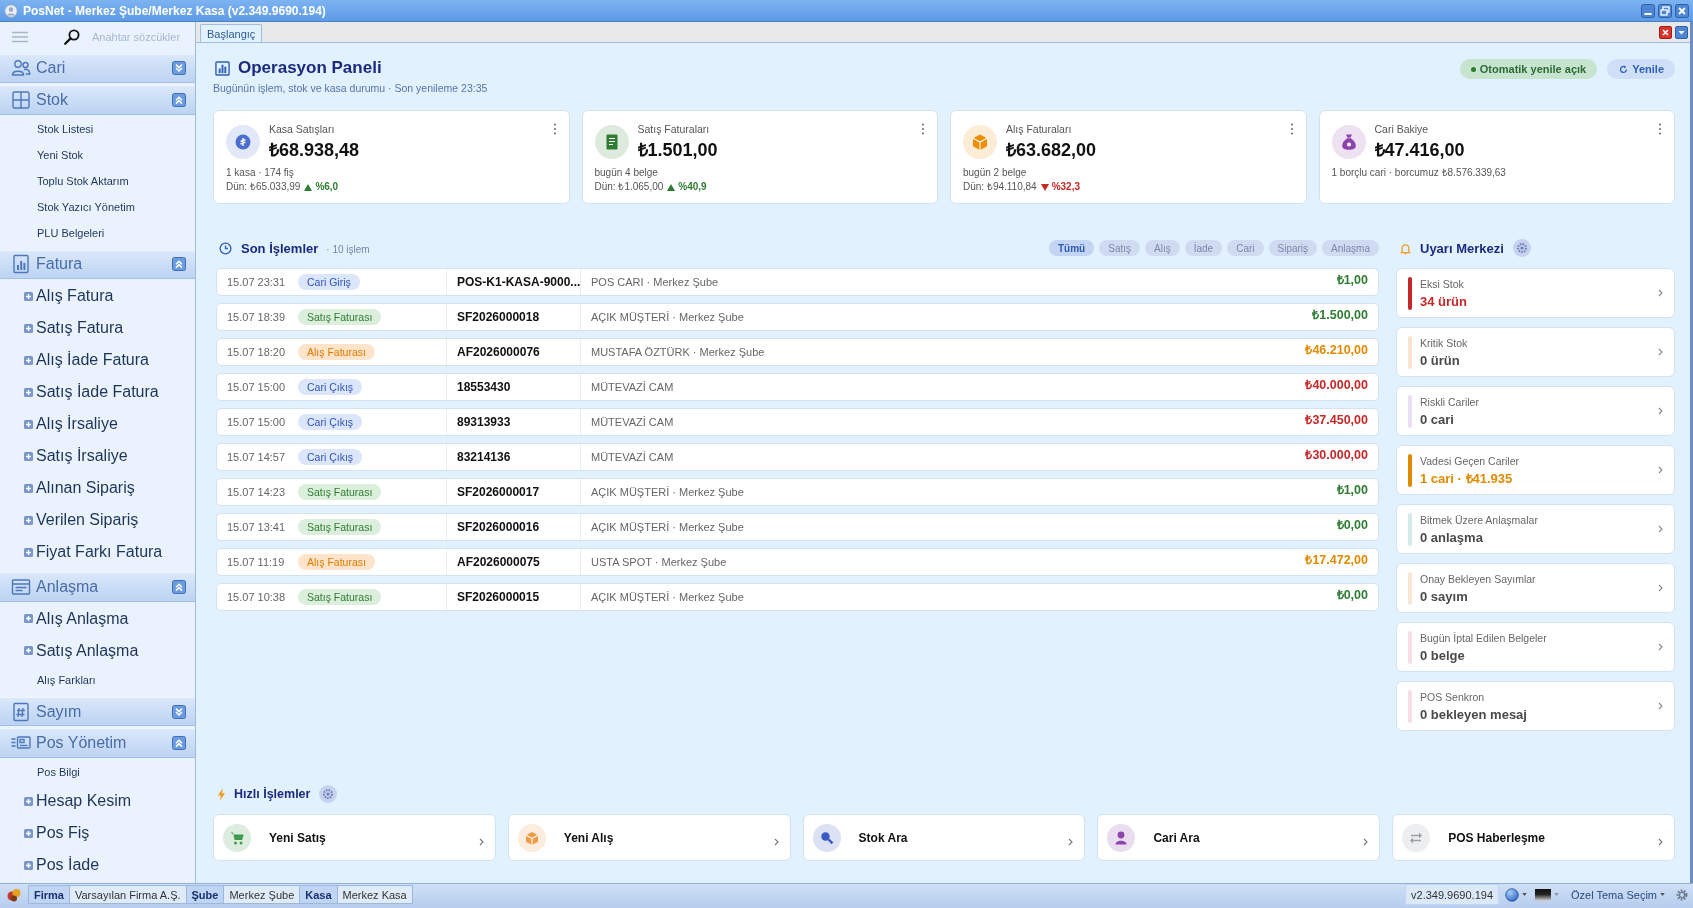 The width and height of the screenshot is (1693, 908). Describe the element at coordinates (243, 141) in the screenshot. I see `coin-icon` at that location.